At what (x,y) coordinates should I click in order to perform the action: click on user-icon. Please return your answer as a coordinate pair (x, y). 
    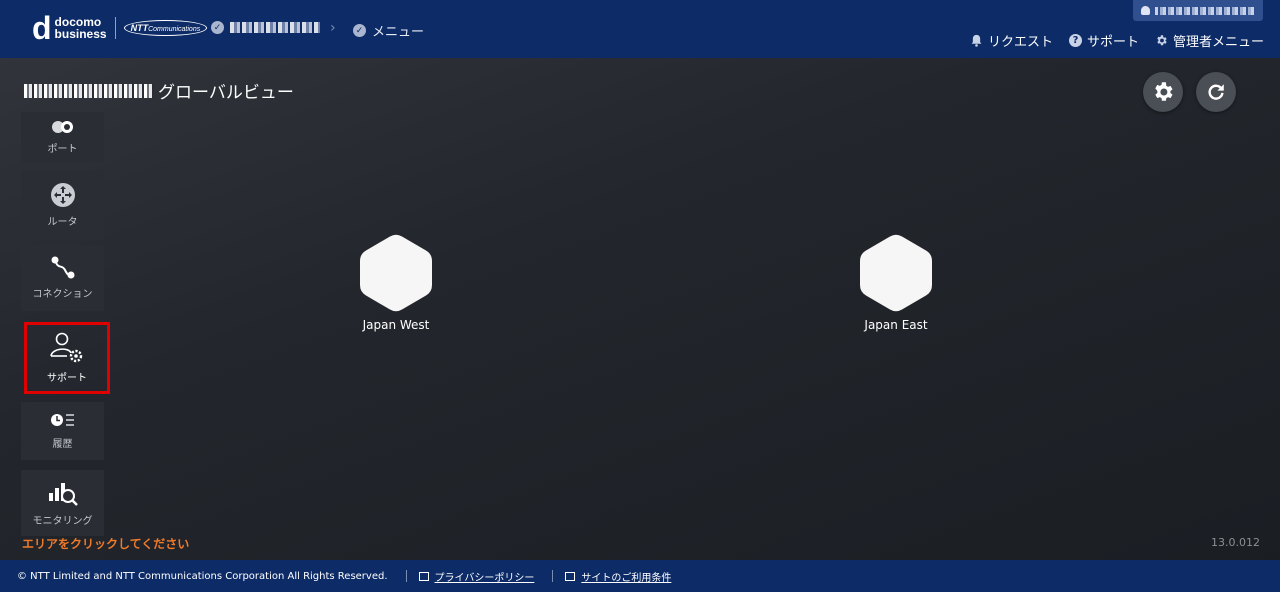
    Looking at the image, I should click on (1145, 10).